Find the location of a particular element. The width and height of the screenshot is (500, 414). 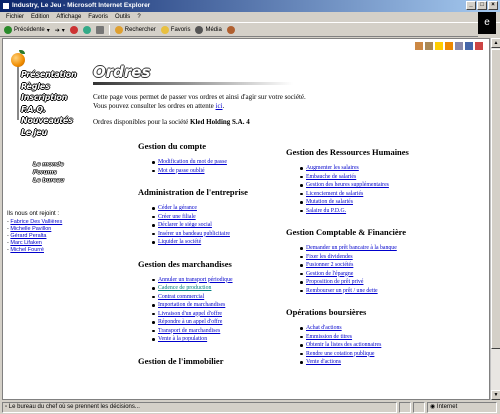

menu-tools: Outils is located at coordinates (122, 17).